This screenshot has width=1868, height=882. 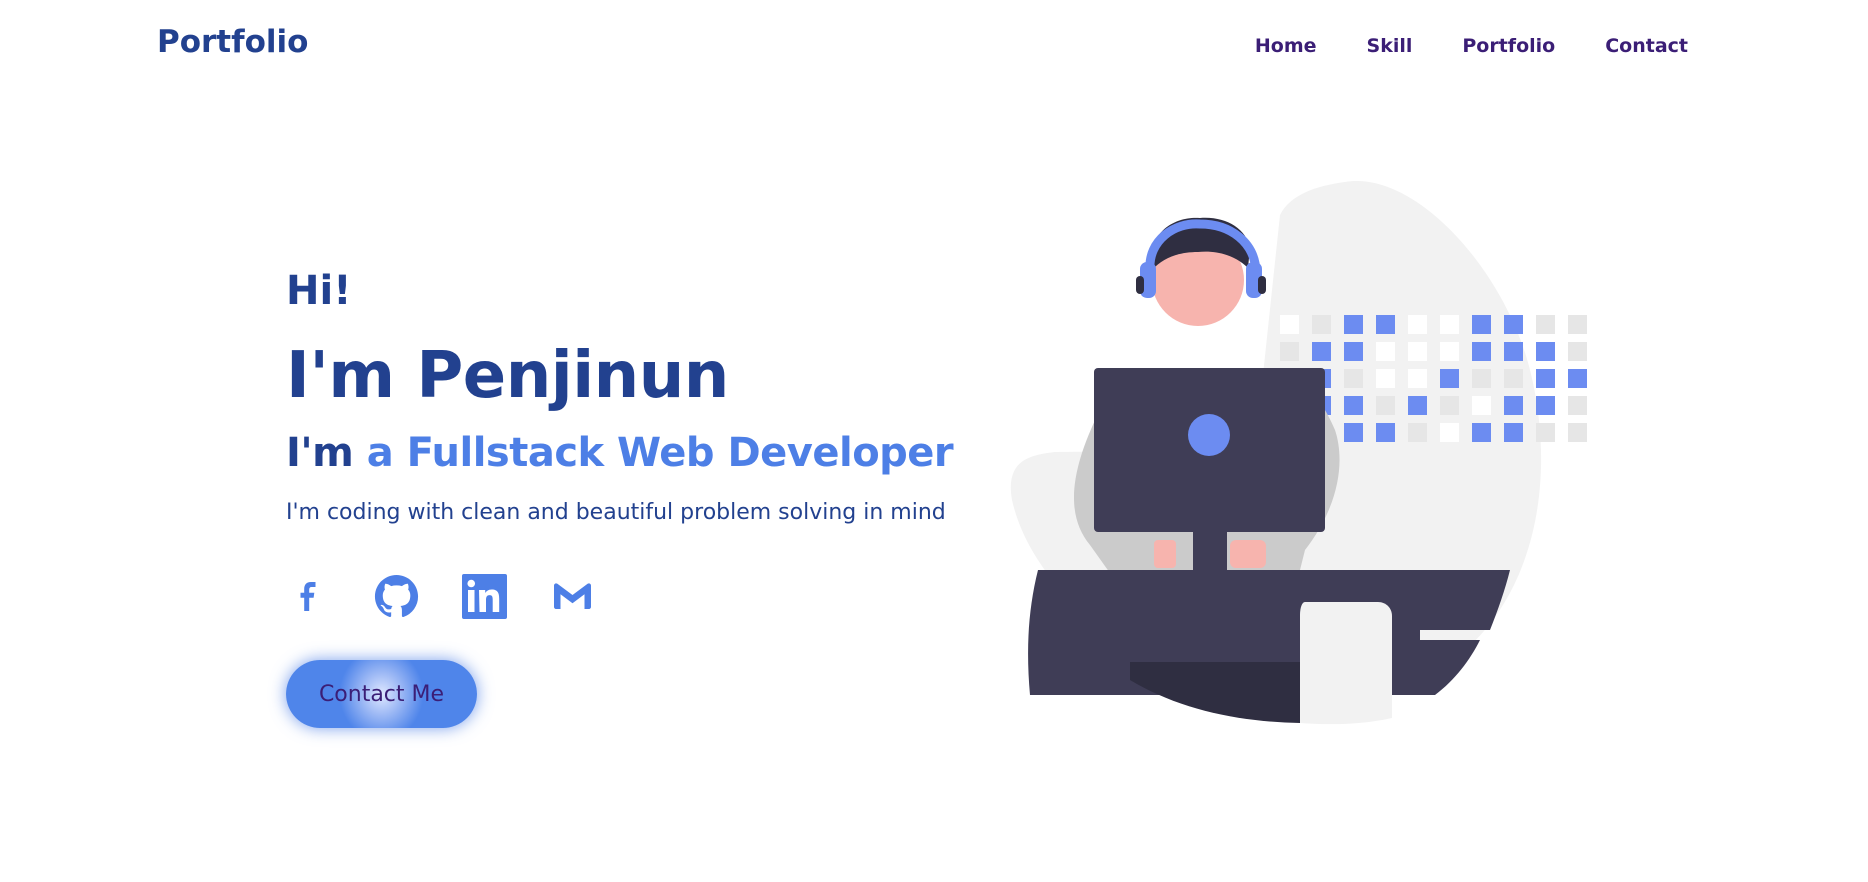 What do you see at coordinates (1286, 46) in the screenshot?
I see `nav-link-home: Home` at bounding box center [1286, 46].